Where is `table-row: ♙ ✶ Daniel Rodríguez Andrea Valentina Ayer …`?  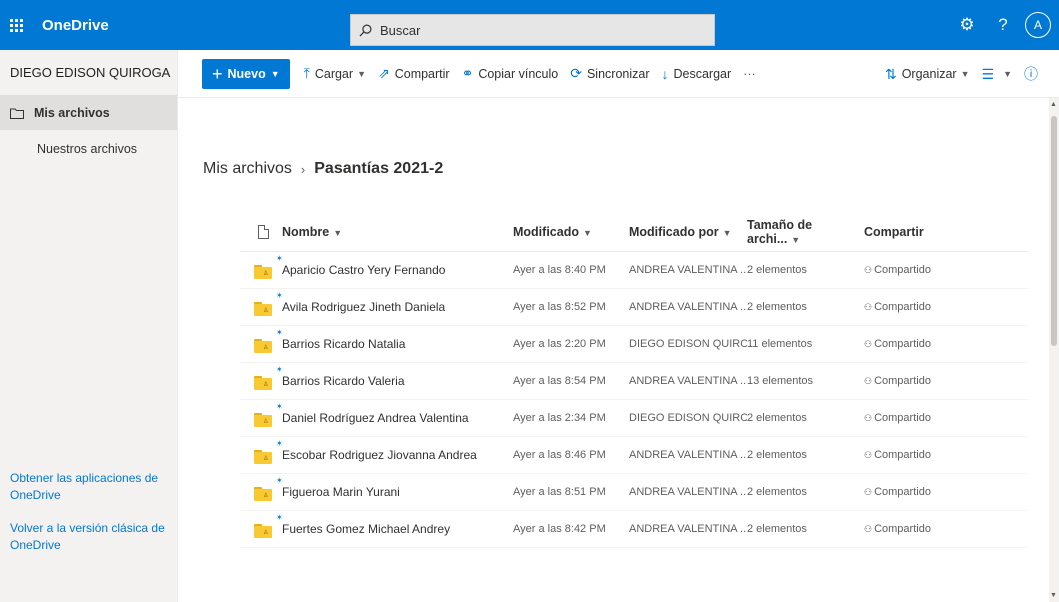
table-row: ♙ ✶ Daniel Rodríguez Andrea Valentina Ayer … is located at coordinates (634, 418).